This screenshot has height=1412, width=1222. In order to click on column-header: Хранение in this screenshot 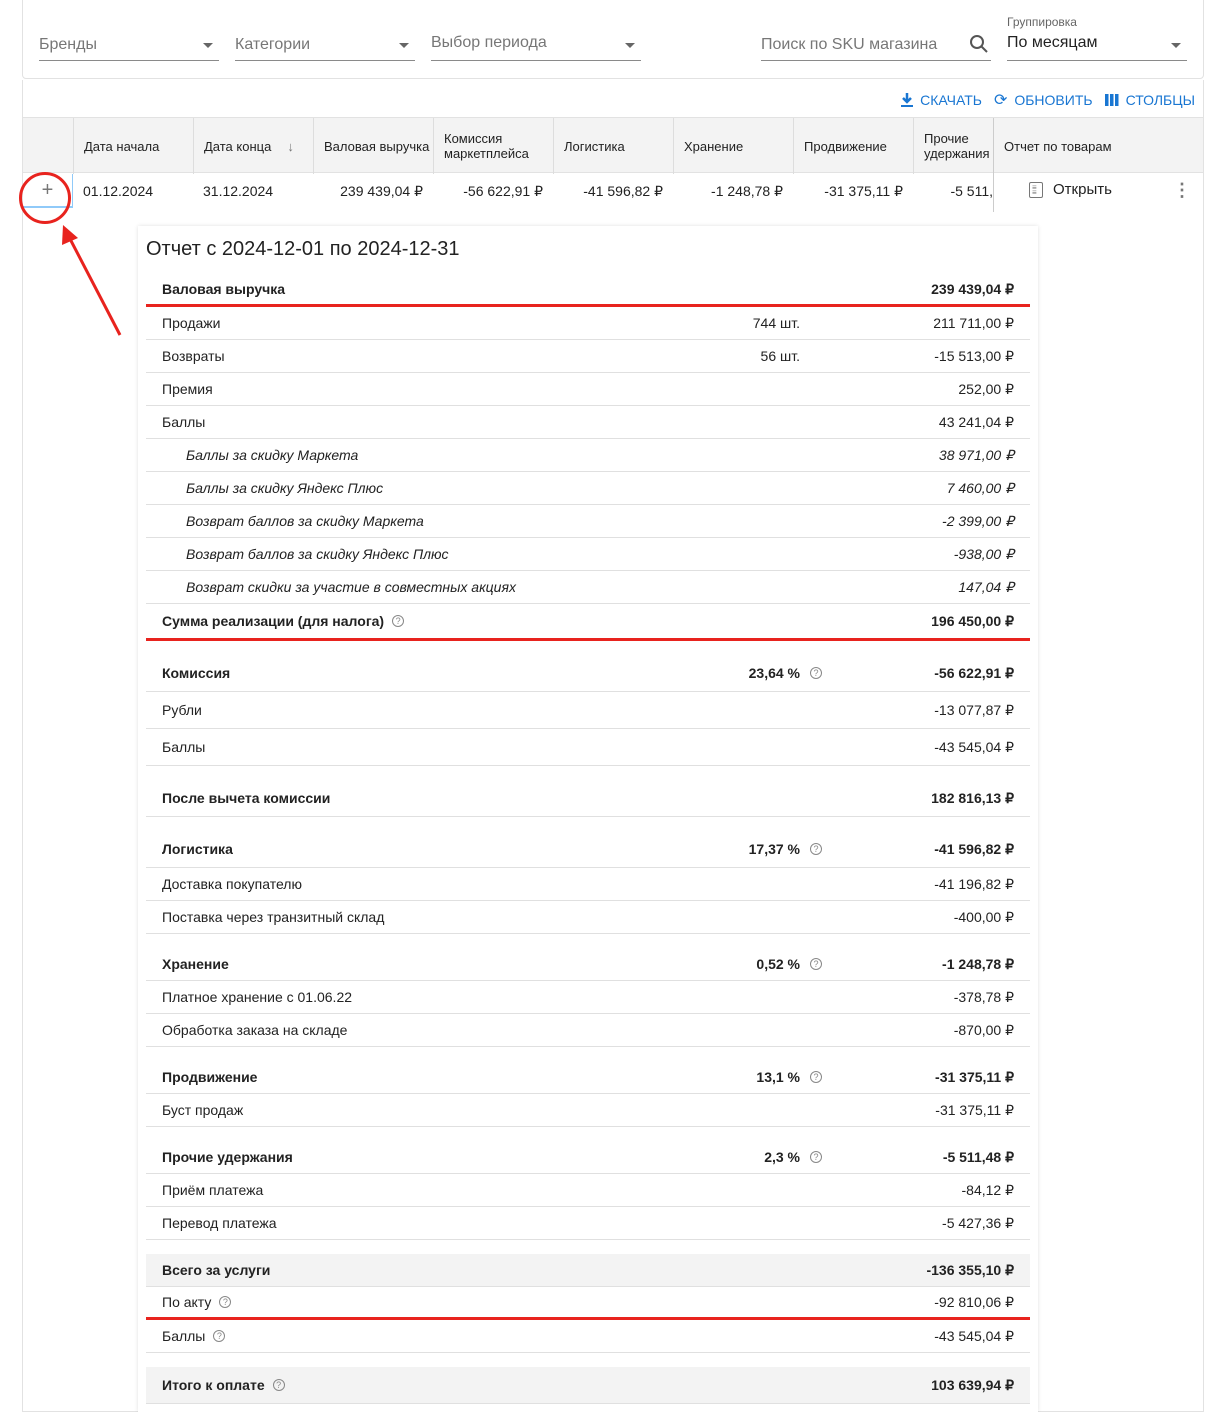, I will do `click(733, 146)`.